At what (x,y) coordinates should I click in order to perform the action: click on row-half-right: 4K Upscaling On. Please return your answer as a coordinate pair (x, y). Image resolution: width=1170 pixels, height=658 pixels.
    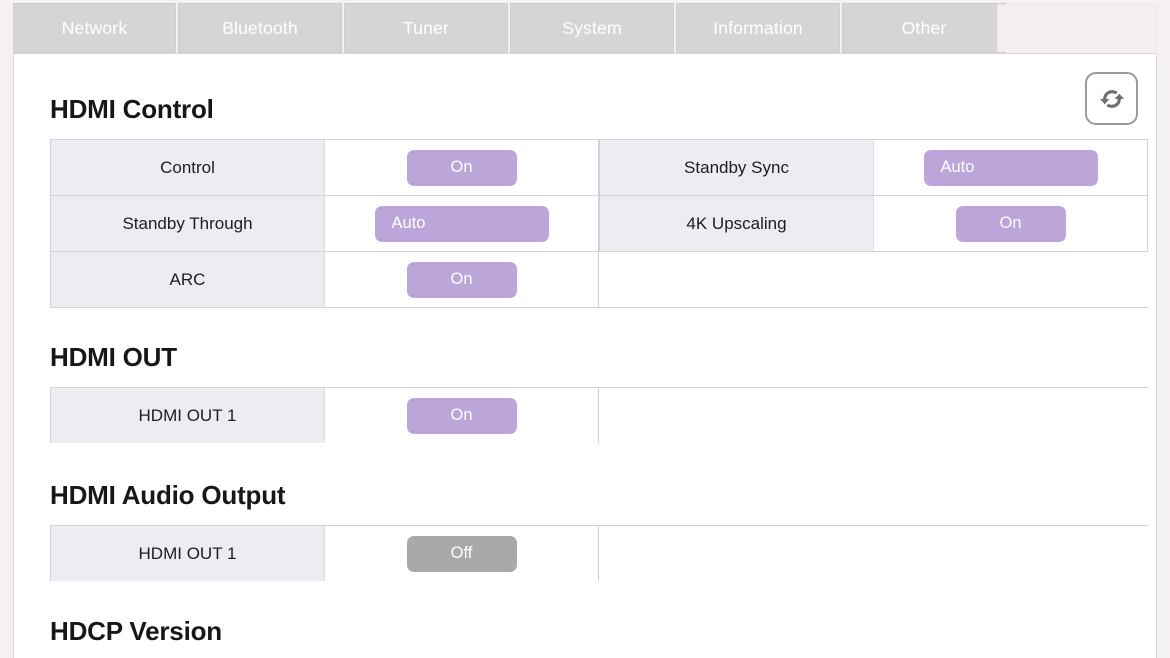
    Looking at the image, I should click on (873, 223).